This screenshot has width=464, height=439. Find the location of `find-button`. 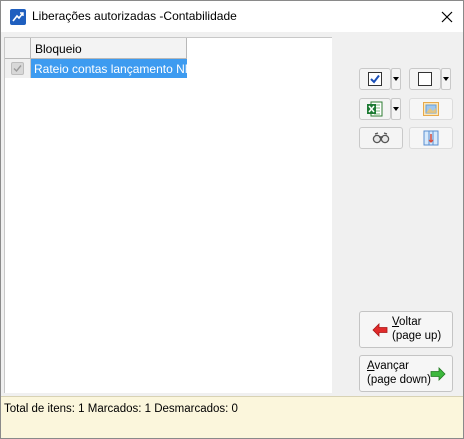

find-button is located at coordinates (381, 138).